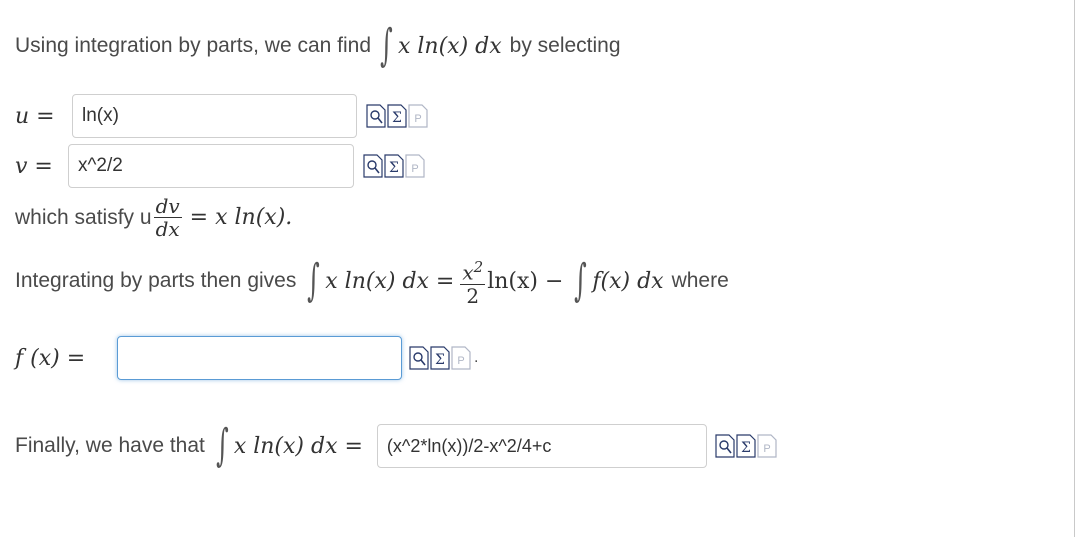  What do you see at coordinates (110, 445) in the screenshot?
I see `finally-prefix: Finally, we have that` at bounding box center [110, 445].